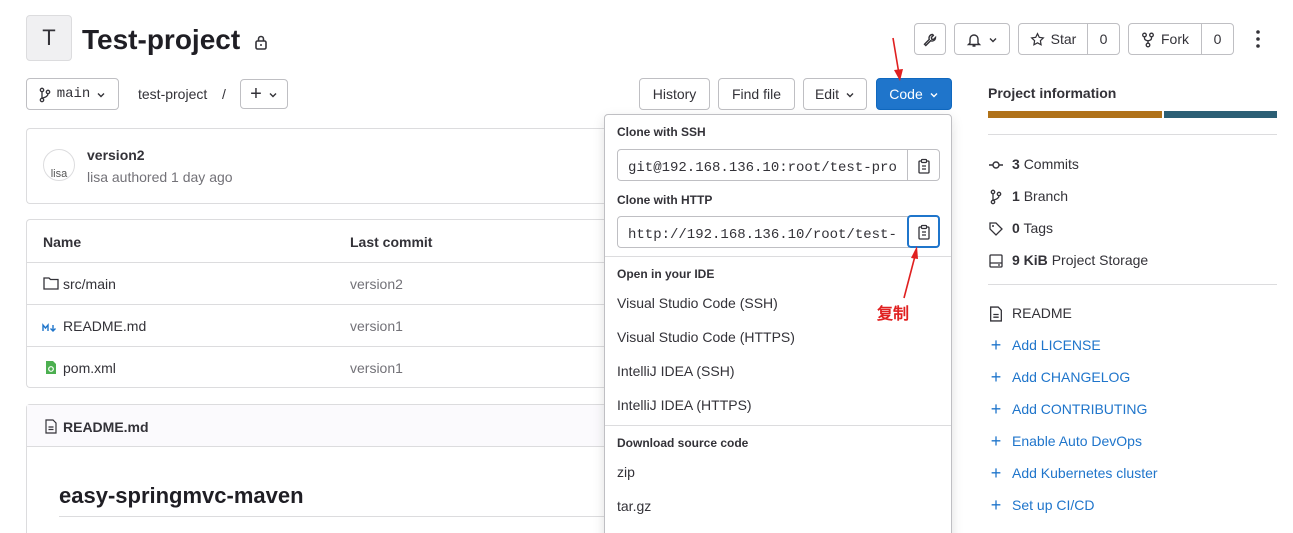 This screenshot has width=1293, height=533. I want to click on commit-message: version2, so click(116, 155).